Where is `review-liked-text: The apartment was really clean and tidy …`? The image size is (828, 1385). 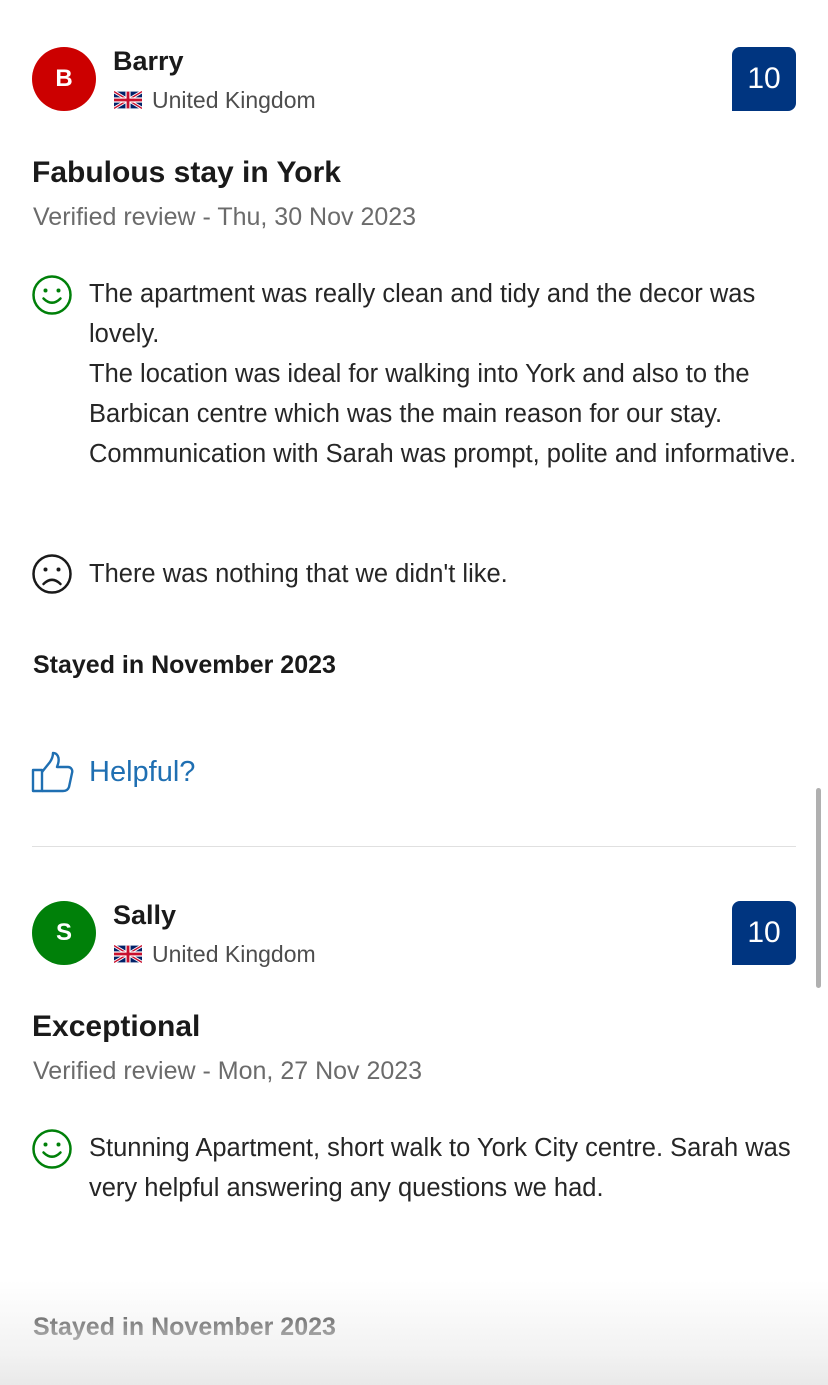 review-liked-text: The apartment was really clean and tidy … is located at coordinates (443, 374).